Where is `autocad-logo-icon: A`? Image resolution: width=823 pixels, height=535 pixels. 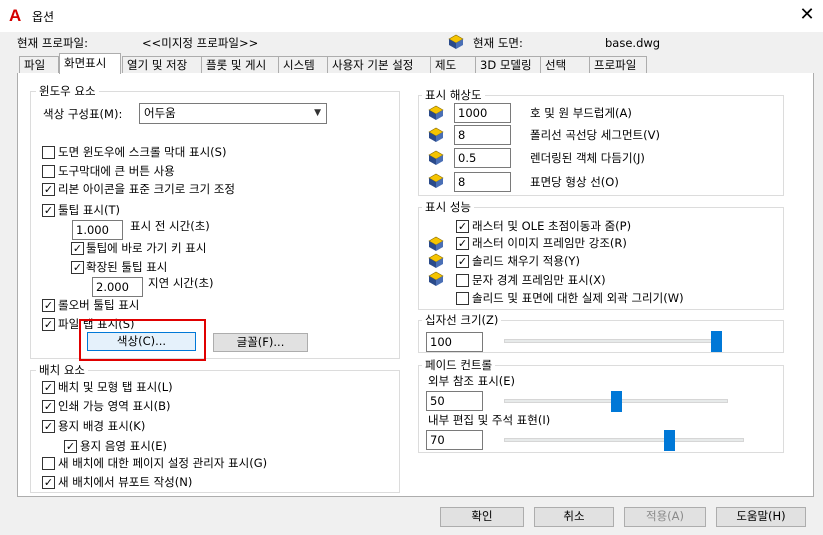
autocad-logo-icon: A is located at coordinates (15, 15).